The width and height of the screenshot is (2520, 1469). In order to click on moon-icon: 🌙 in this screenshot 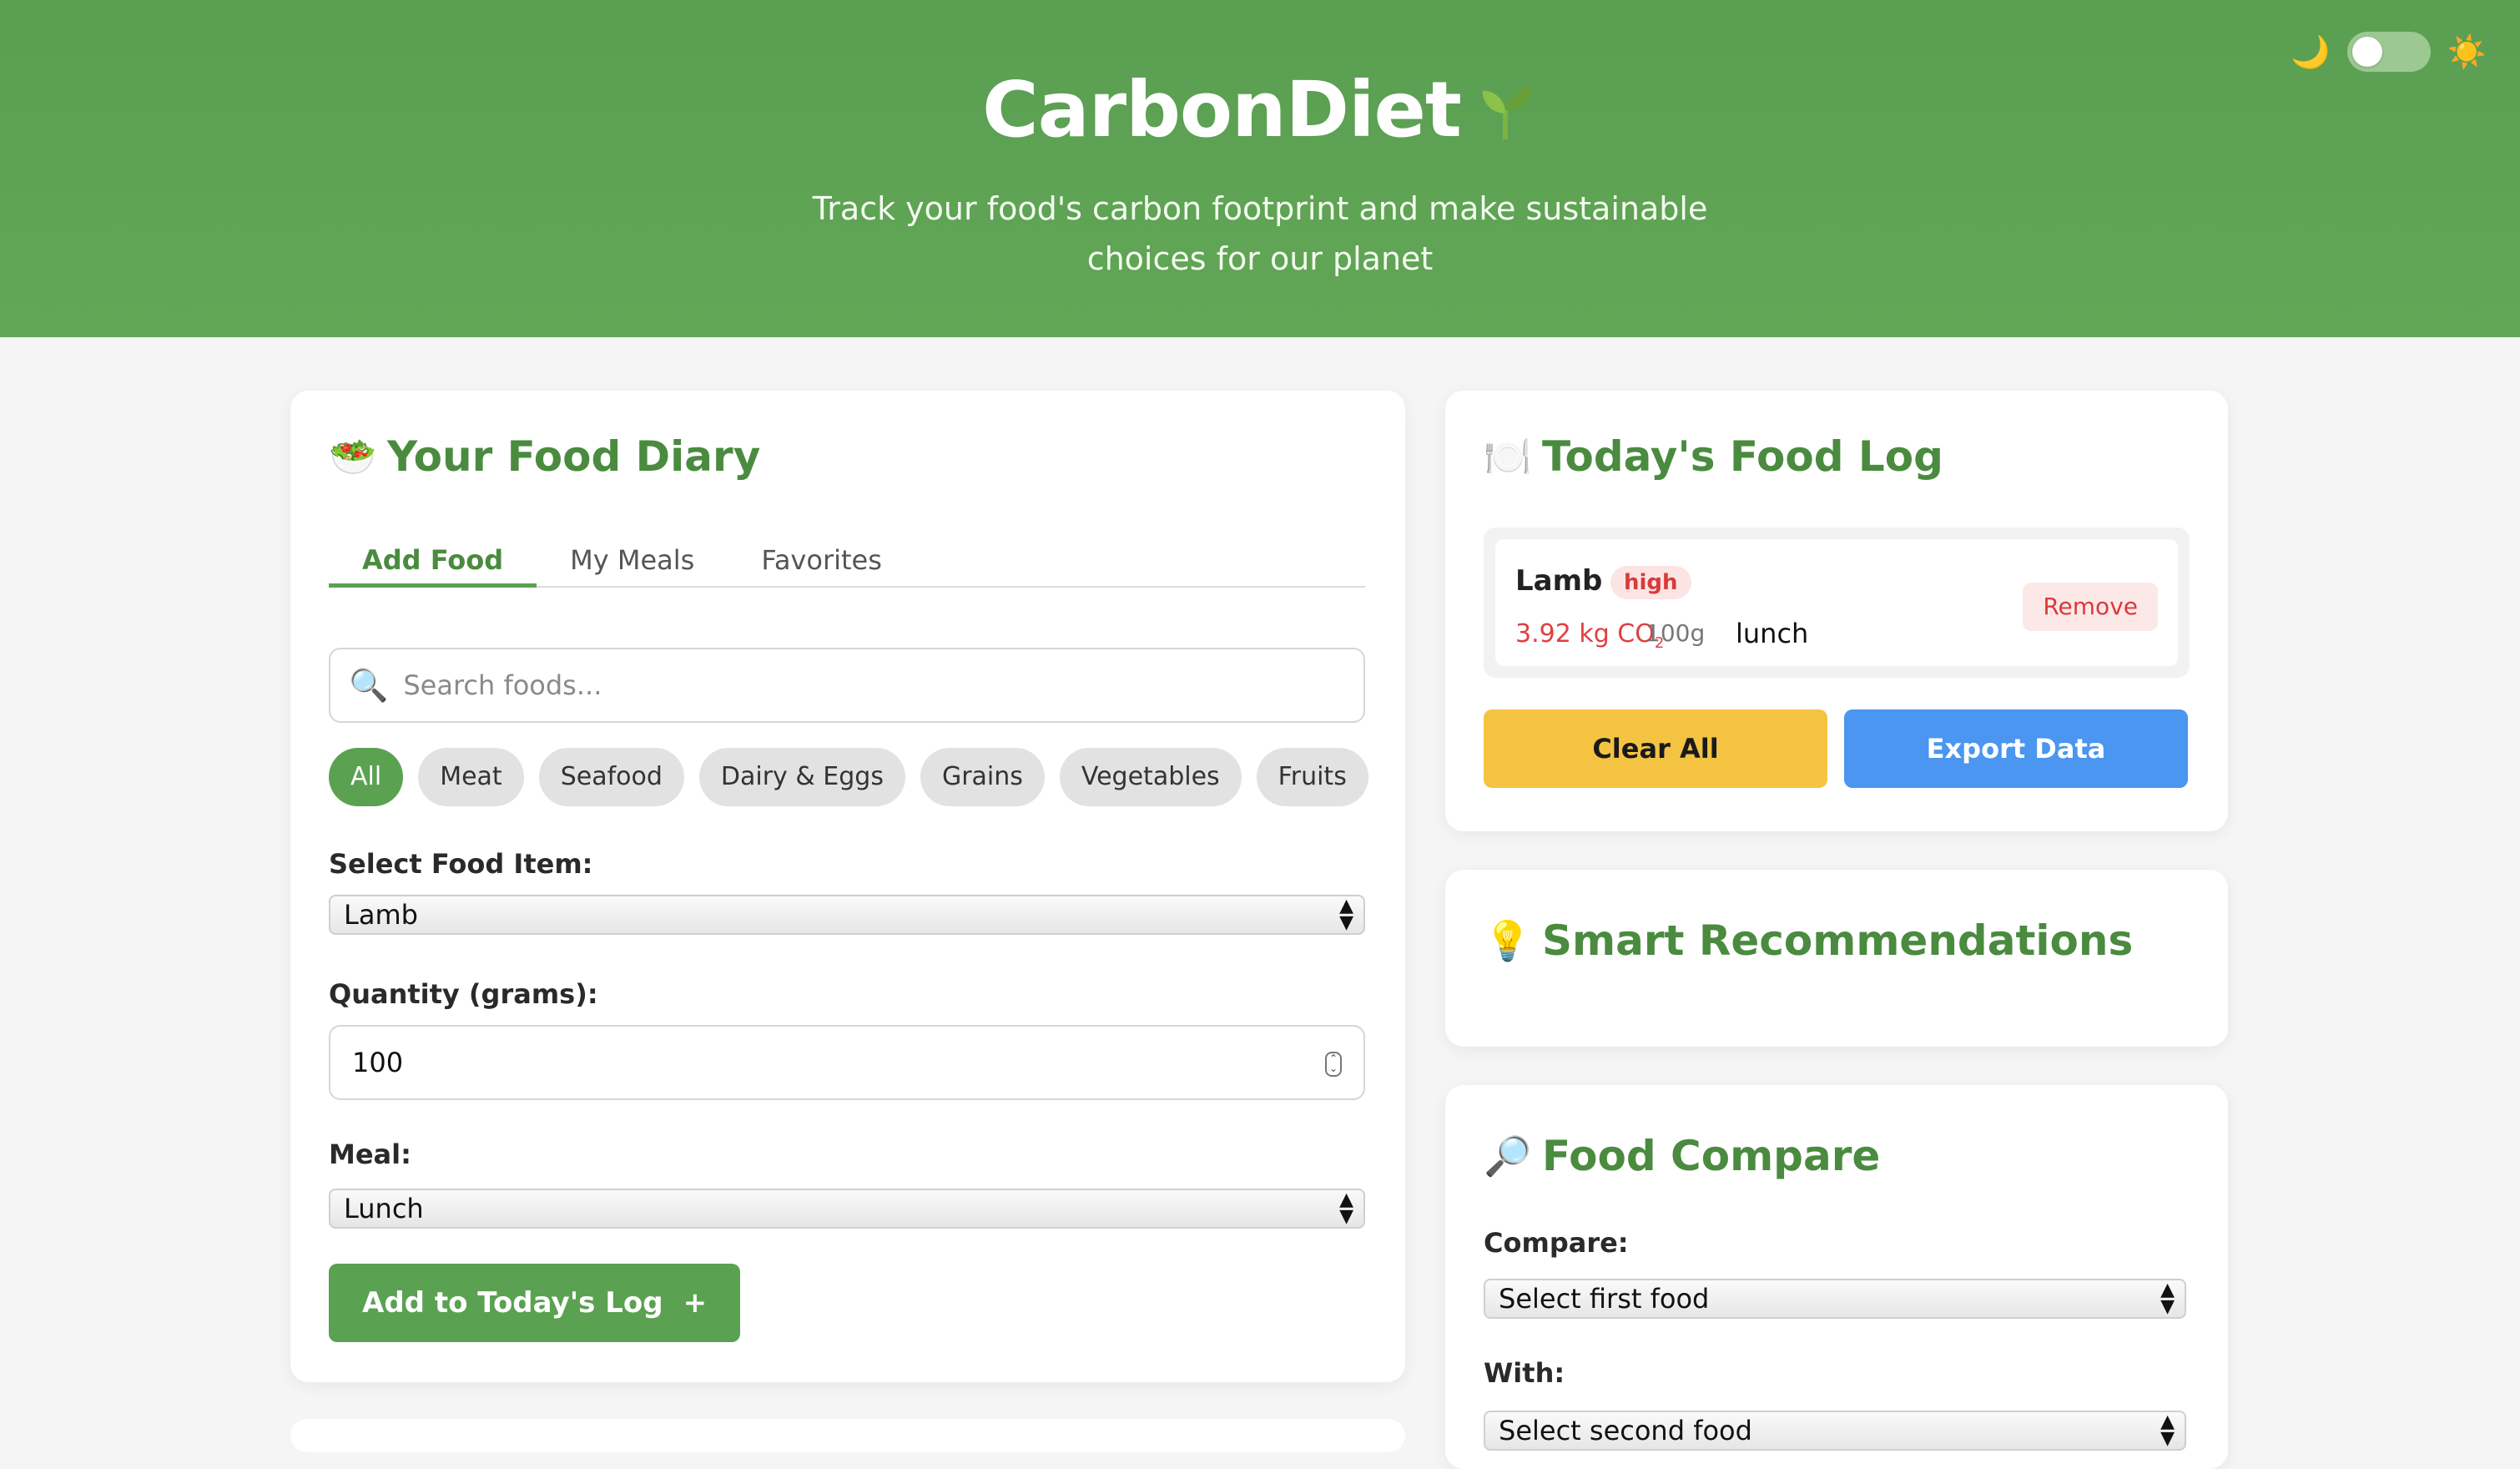, I will do `click(2311, 51)`.